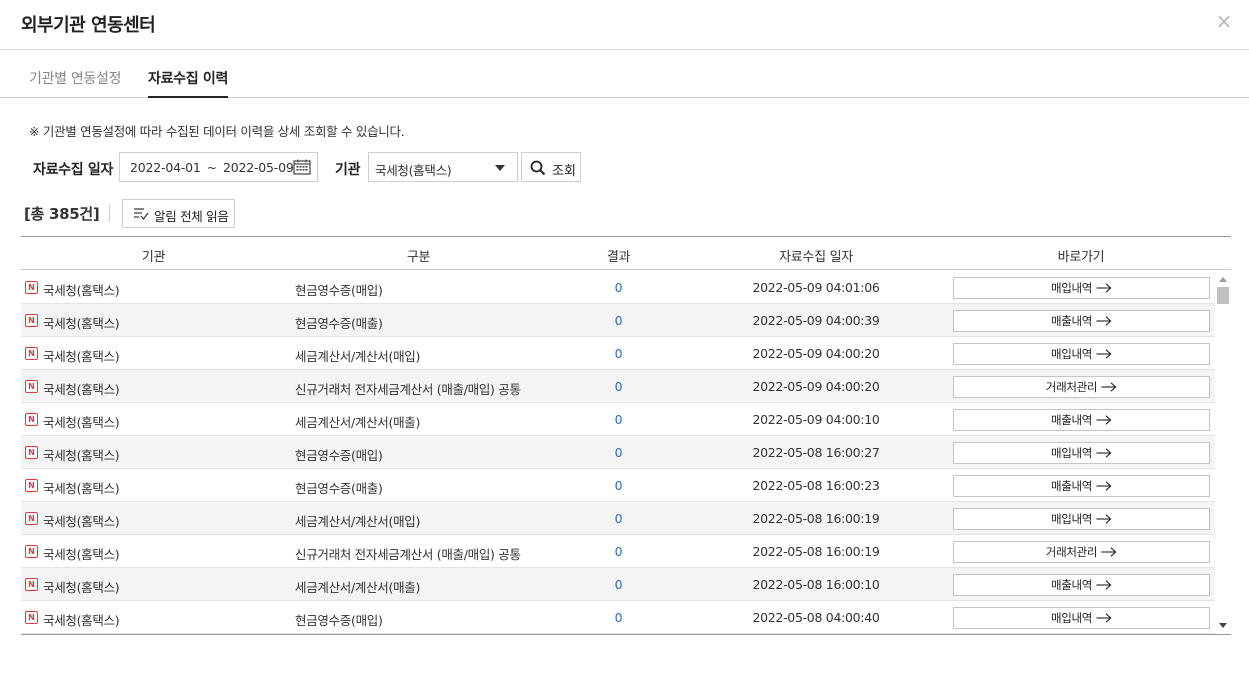 The width and height of the screenshot is (1249, 679). I want to click on cell-type: 현금영수증(매출), so click(339, 488).